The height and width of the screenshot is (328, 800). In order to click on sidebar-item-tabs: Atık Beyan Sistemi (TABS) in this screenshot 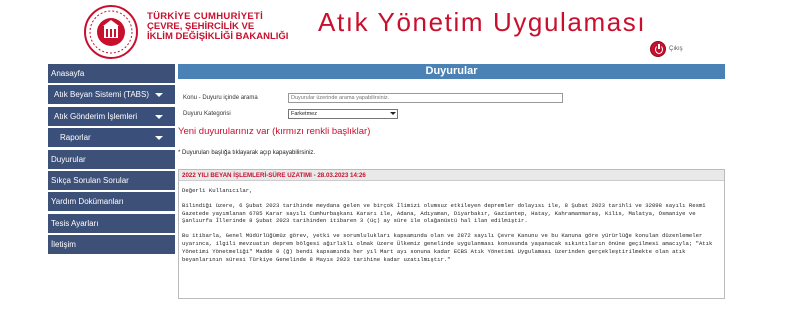, I will do `click(111, 95)`.